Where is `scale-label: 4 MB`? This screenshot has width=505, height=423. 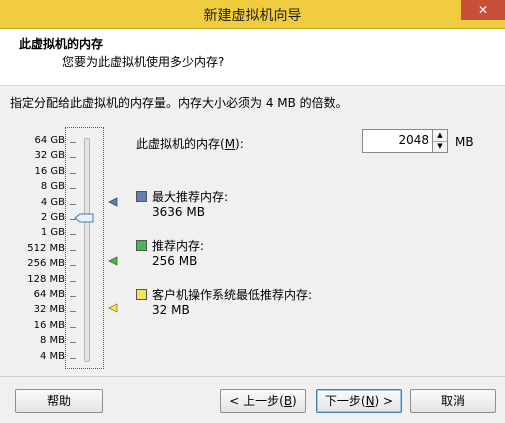 scale-label: 4 MB is located at coordinates (52, 356).